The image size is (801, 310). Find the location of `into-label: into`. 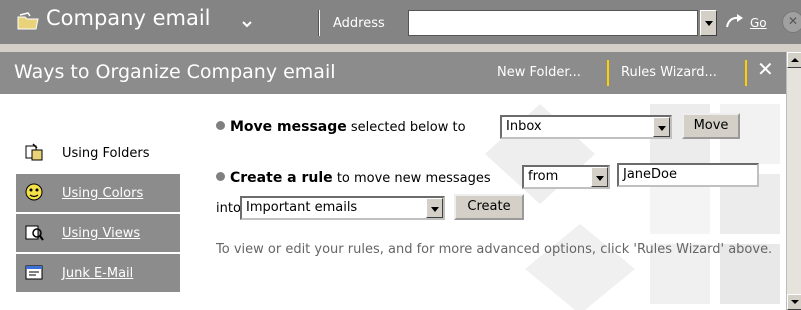

into-label: into is located at coordinates (228, 208).